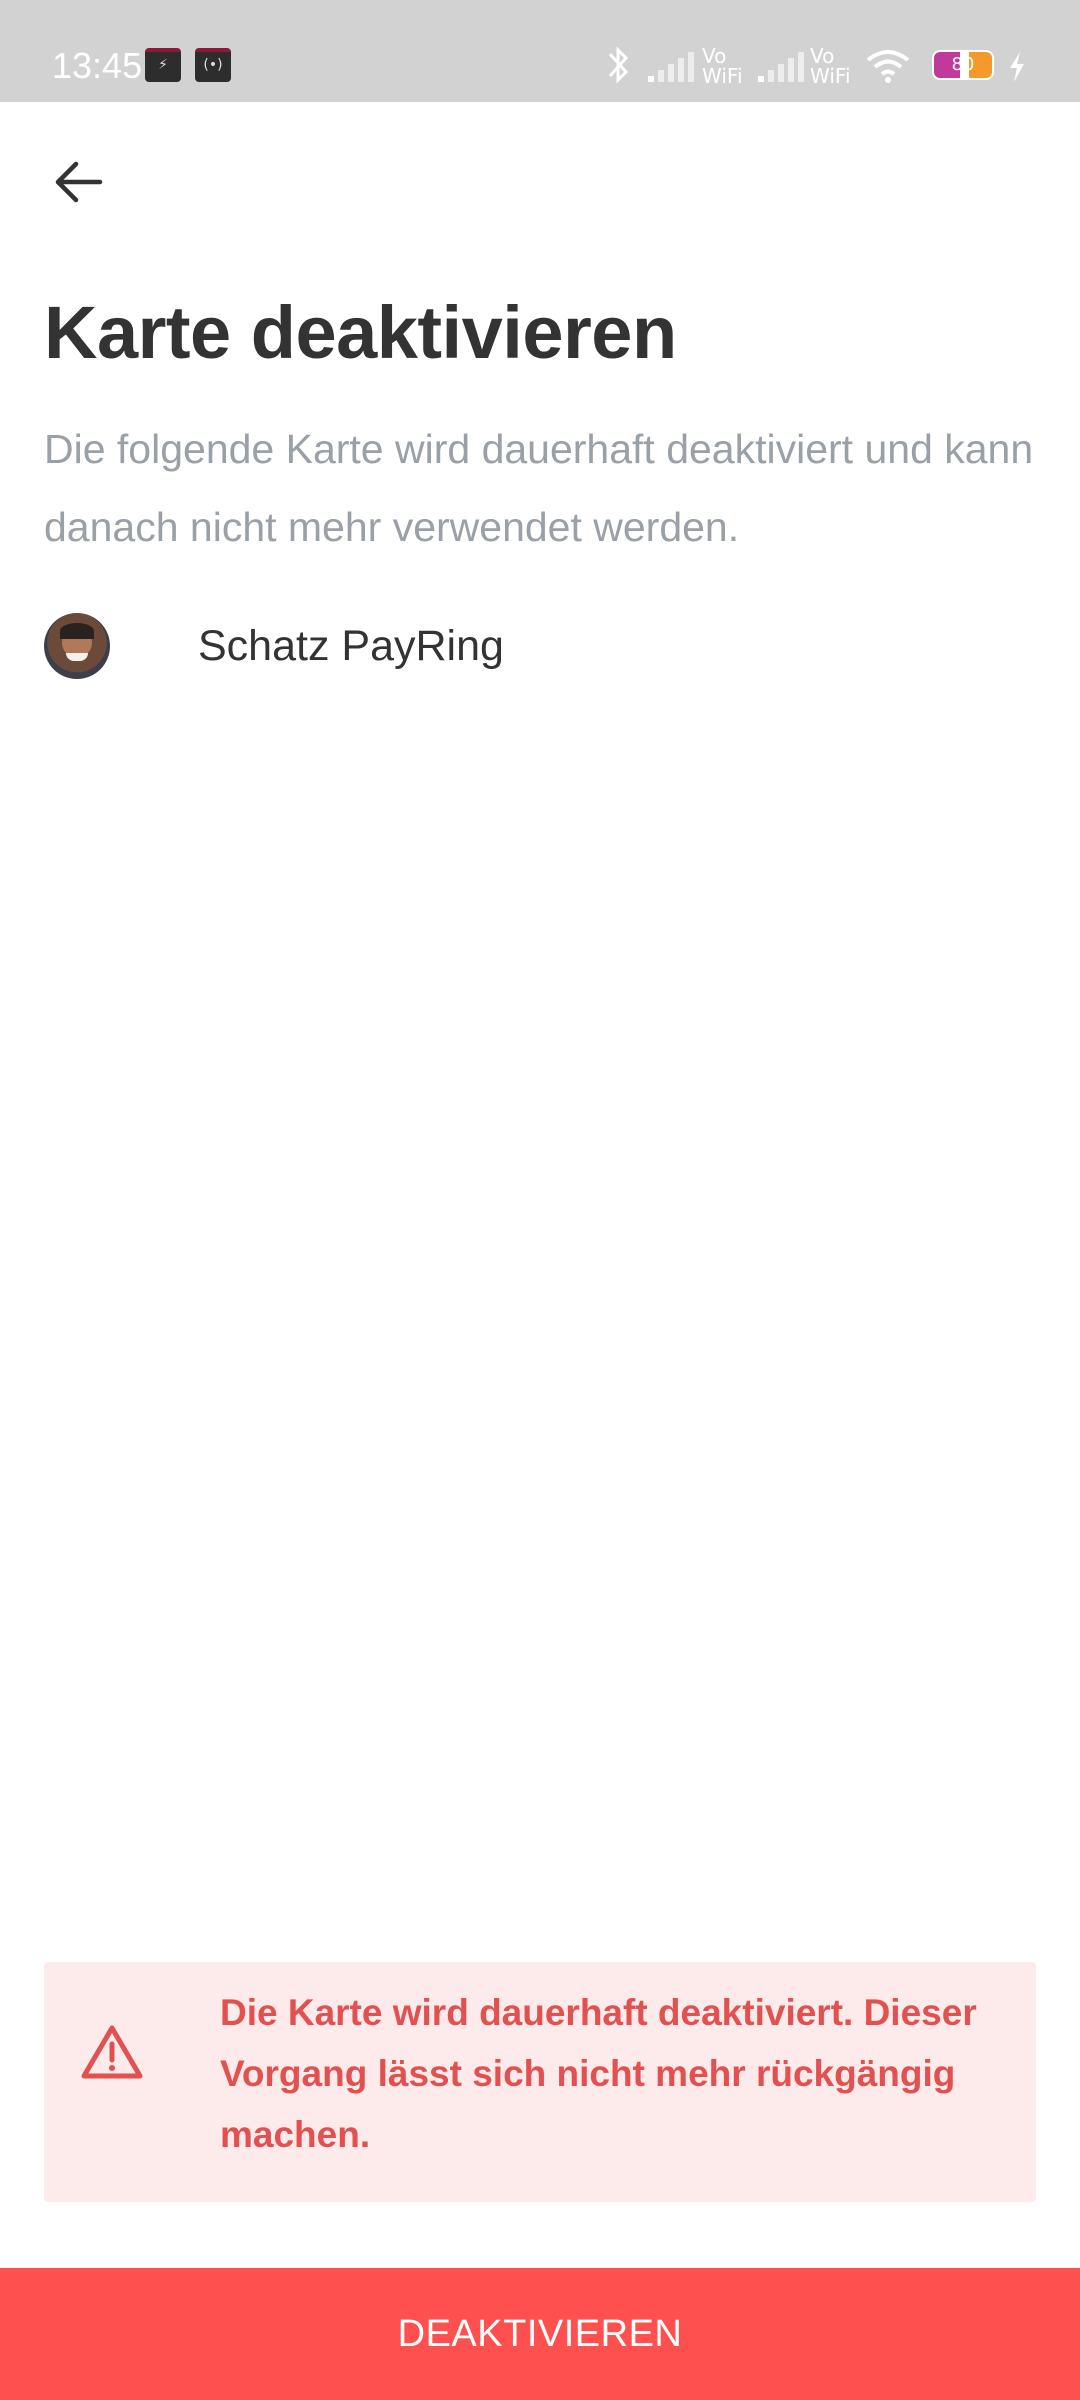 The height and width of the screenshot is (2400, 1080). What do you see at coordinates (97, 65) in the screenshot?
I see `status-time: 13:45` at bounding box center [97, 65].